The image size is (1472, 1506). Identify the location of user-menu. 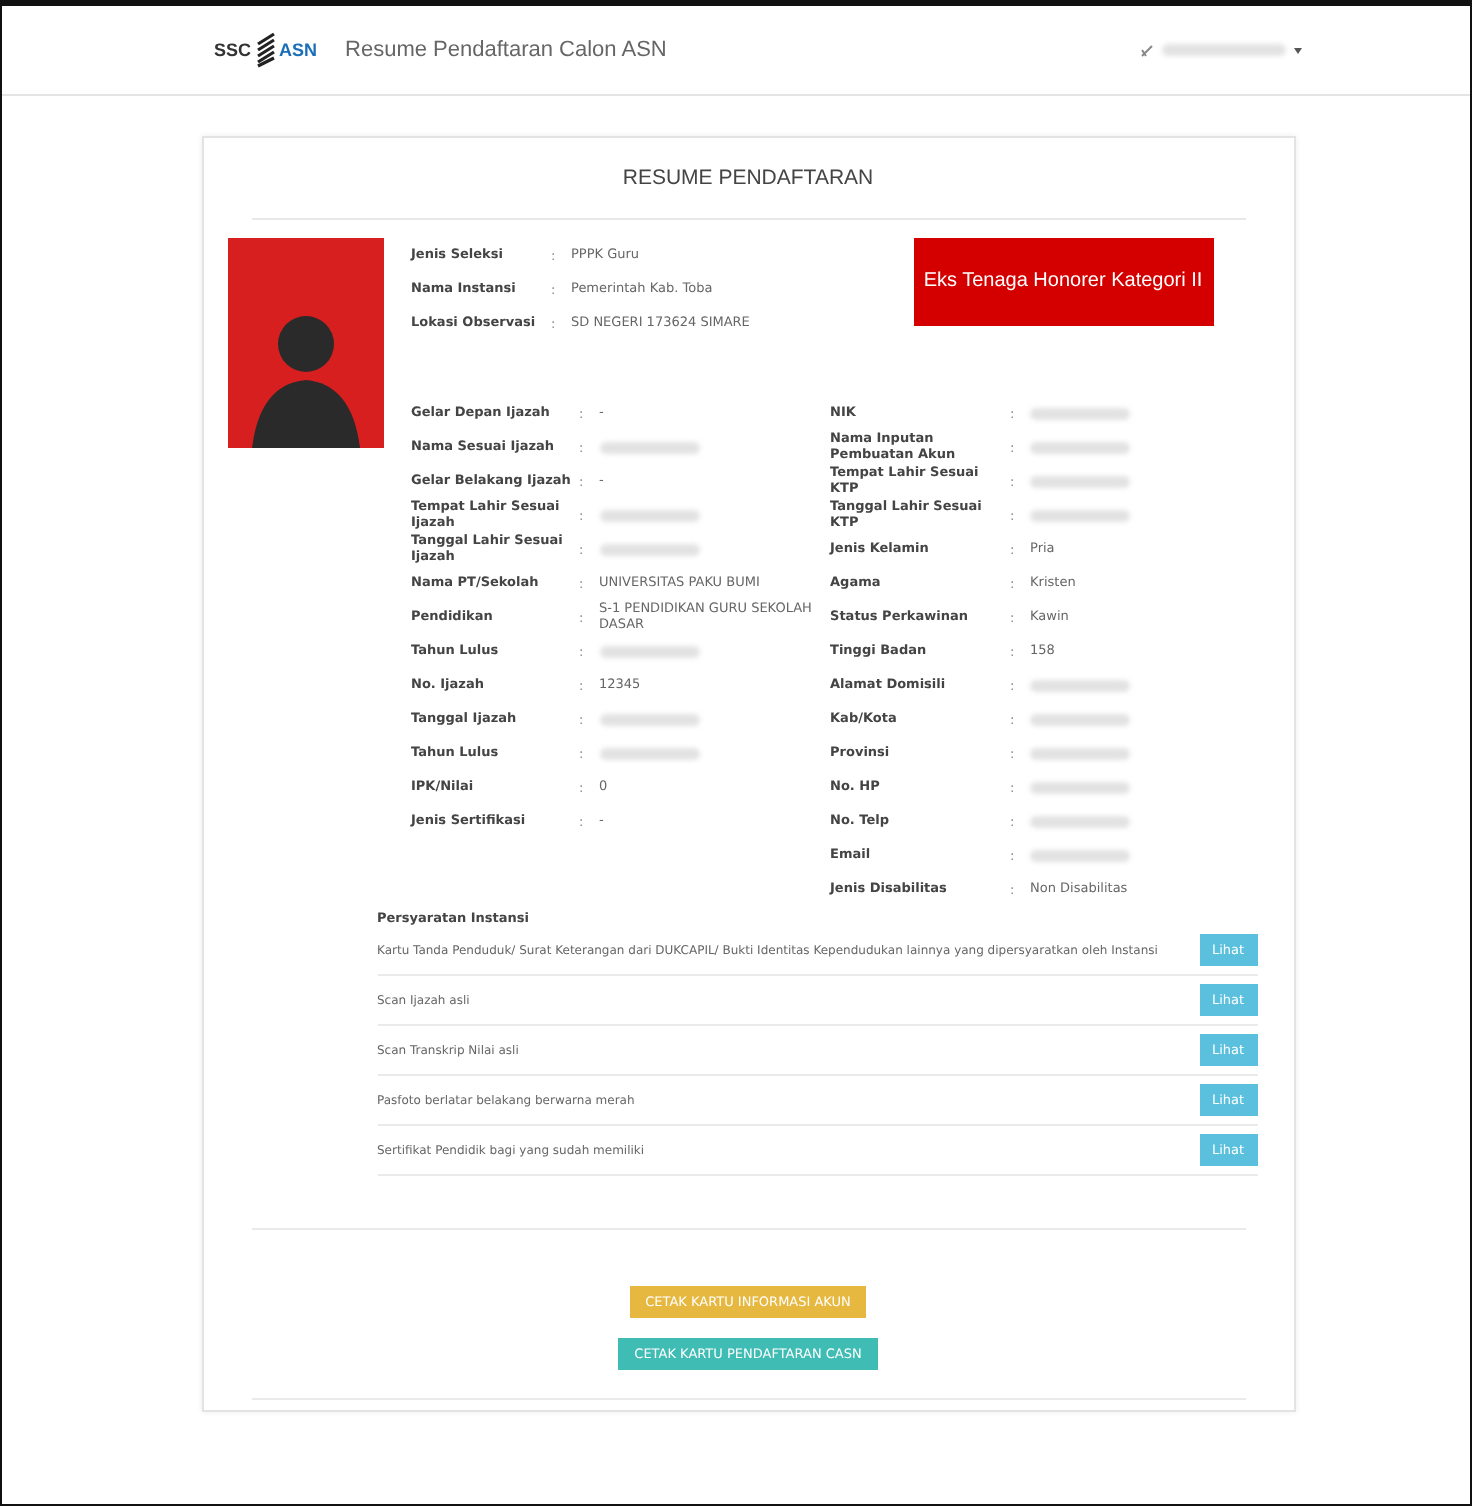
(1221, 50).